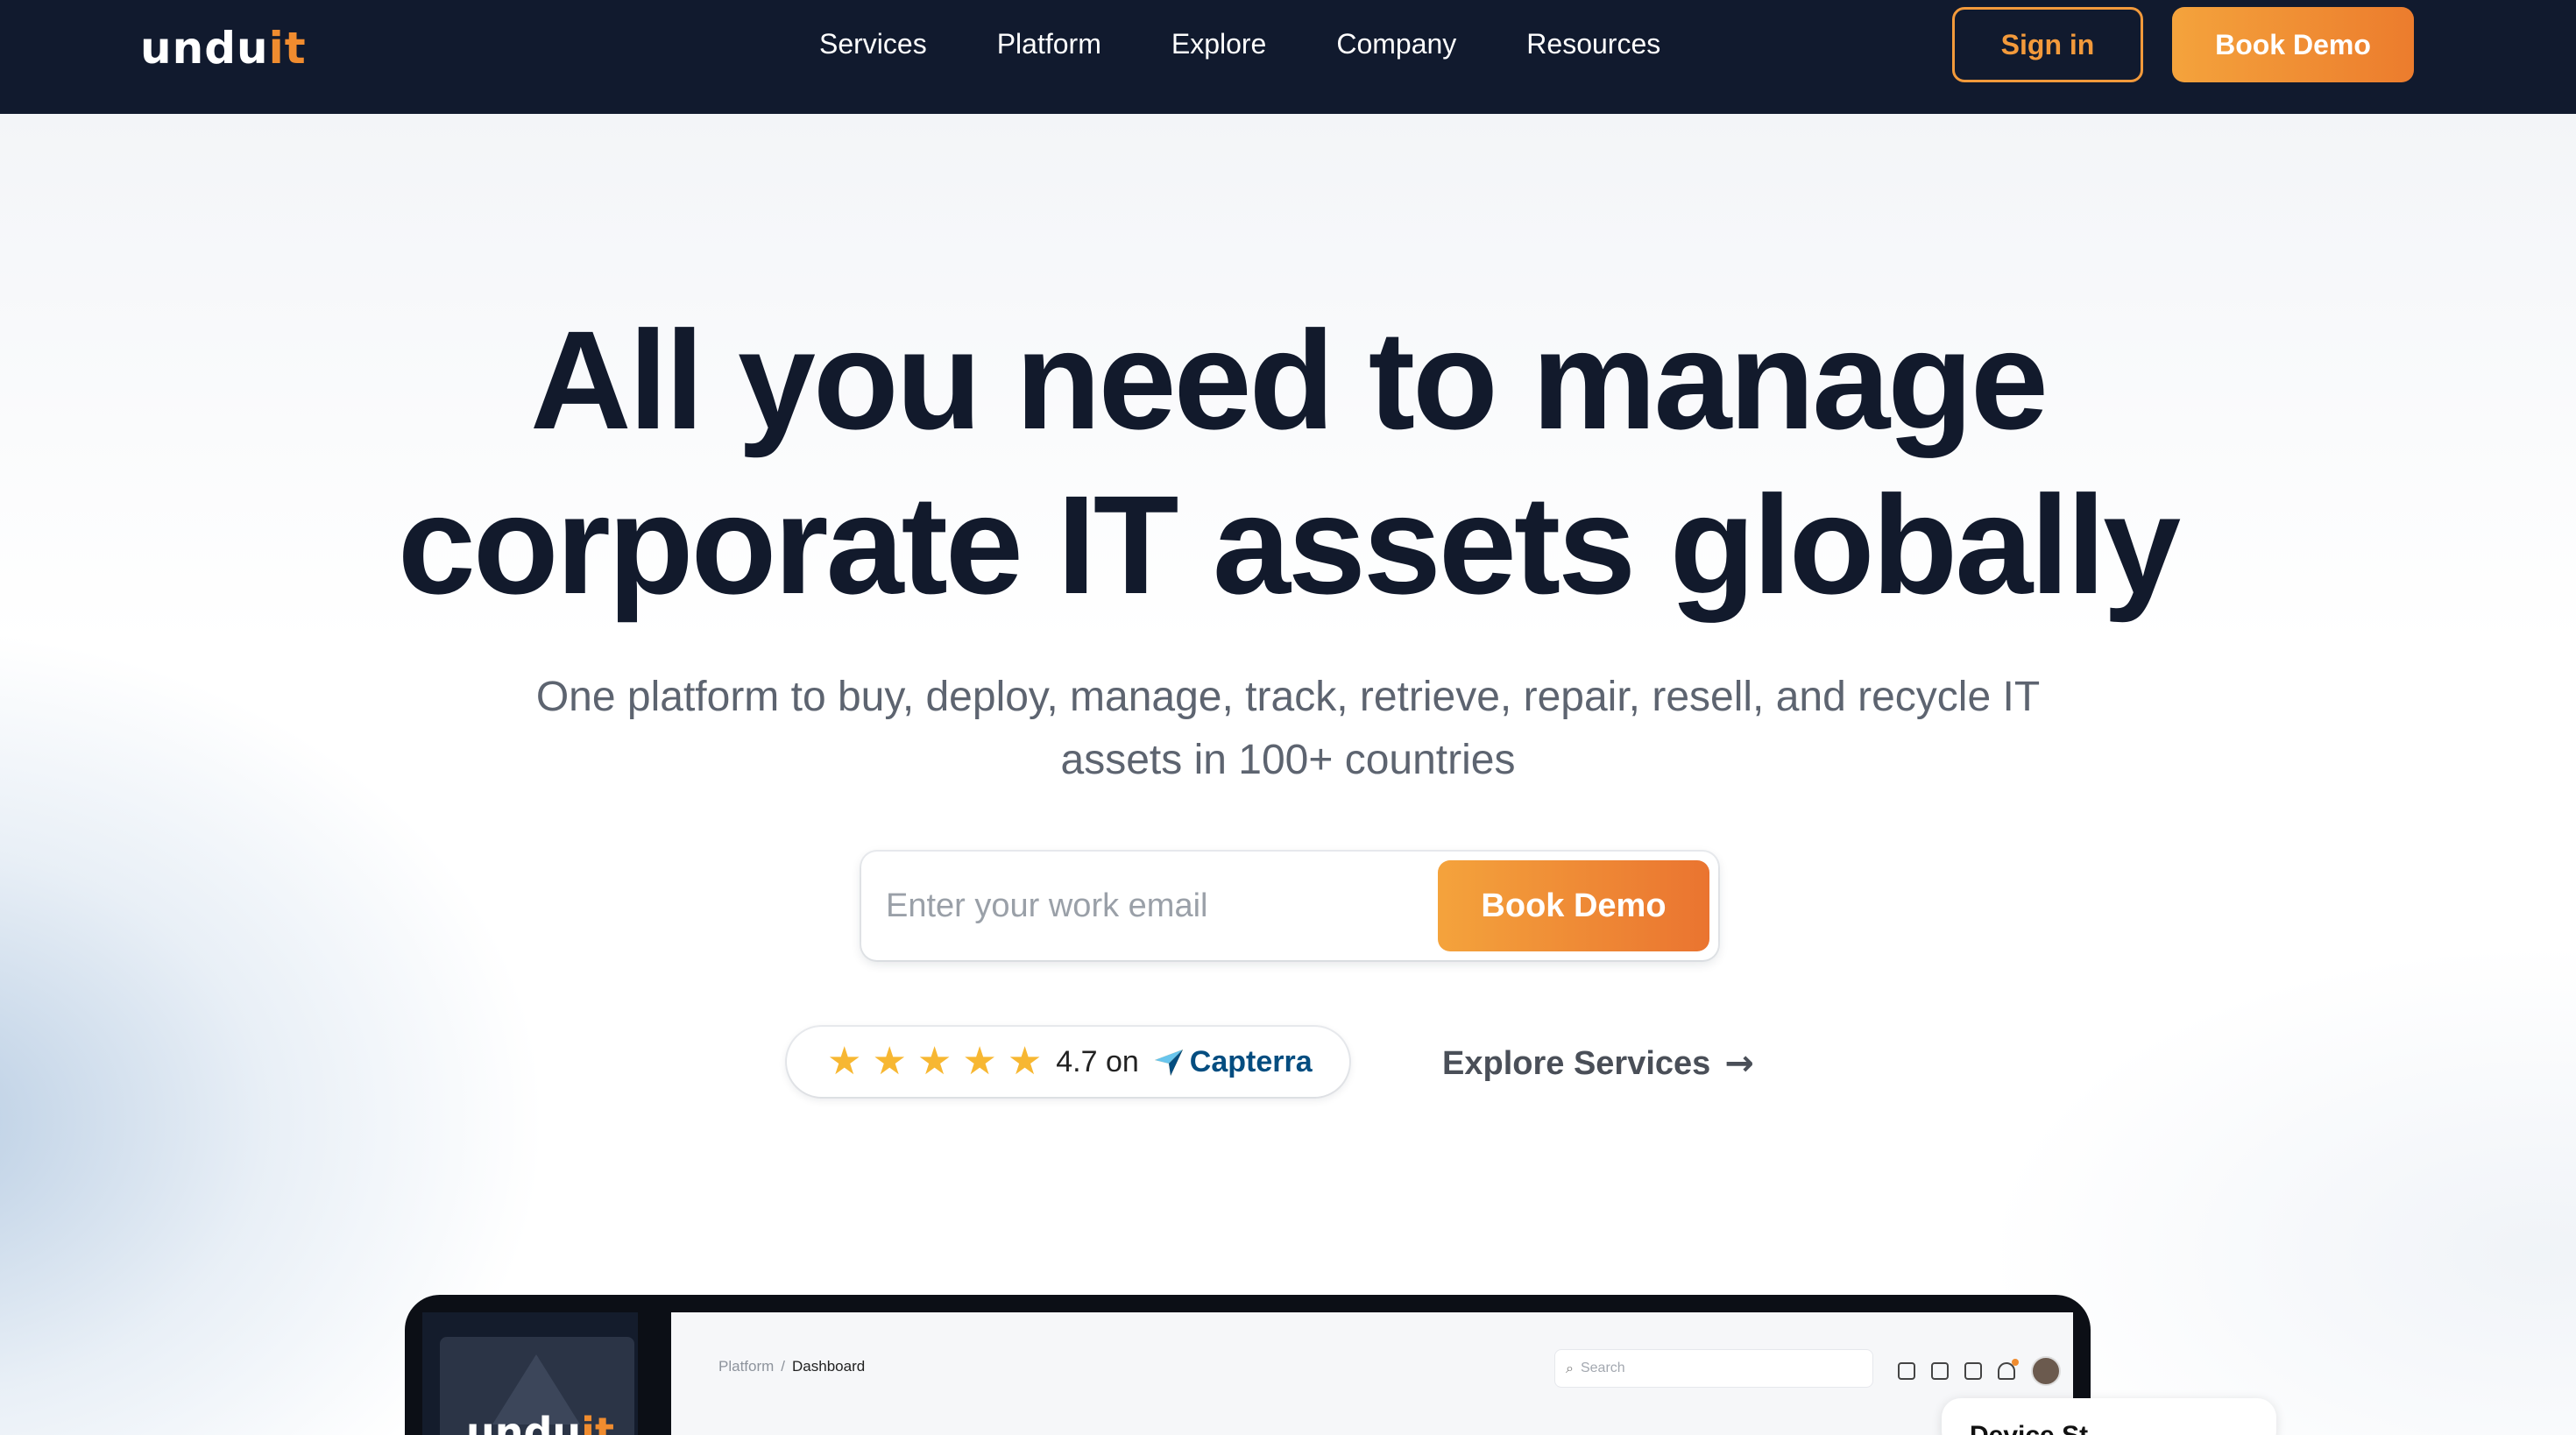 The image size is (2576, 1435). Describe the element at coordinates (2046, 1371) in the screenshot. I see `avatar` at that location.